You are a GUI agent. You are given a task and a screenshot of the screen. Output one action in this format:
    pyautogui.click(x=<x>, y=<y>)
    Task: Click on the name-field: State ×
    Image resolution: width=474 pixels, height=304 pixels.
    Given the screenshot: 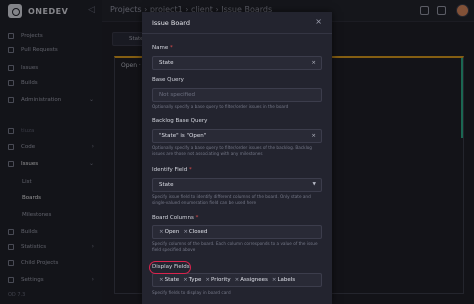 What is the action you would take?
    pyautogui.click(x=237, y=63)
    